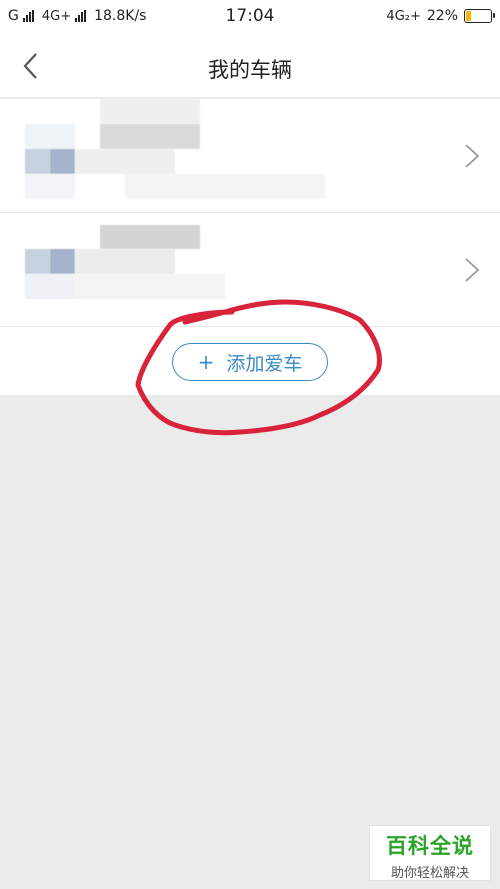  Describe the element at coordinates (429, 873) in the screenshot. I see `watermark-subtitle: 助你轻松解决` at that location.